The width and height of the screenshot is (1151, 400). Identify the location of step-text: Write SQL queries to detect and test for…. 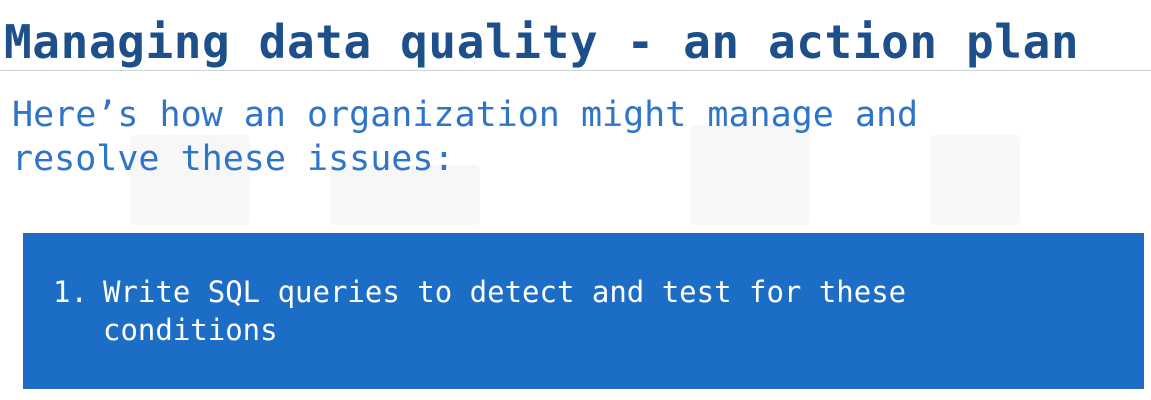
(505, 311).